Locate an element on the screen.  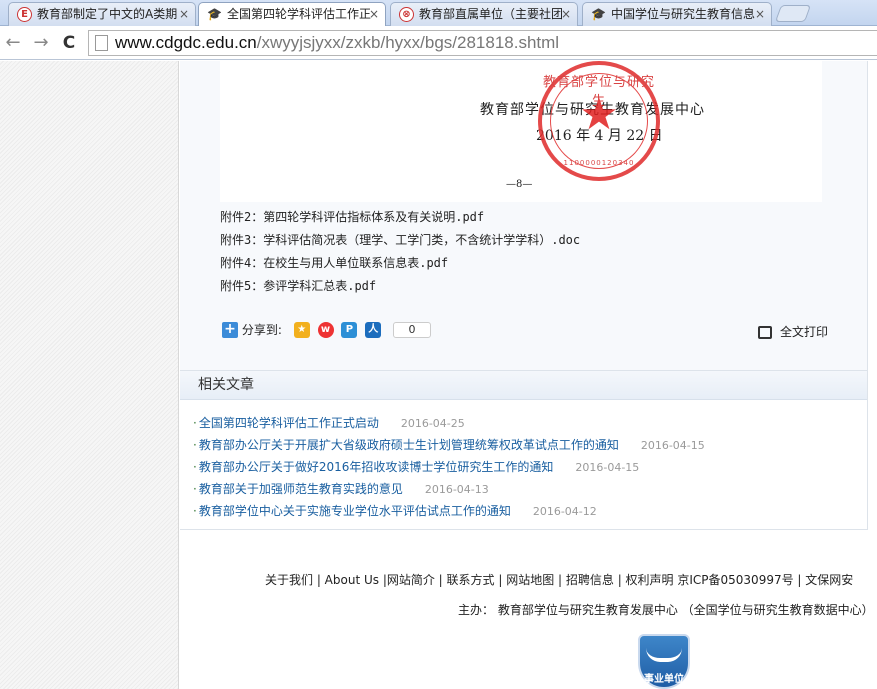
browser-tab: ⊗ 教育部直属单位（主要社团 × is located at coordinates (484, 14).